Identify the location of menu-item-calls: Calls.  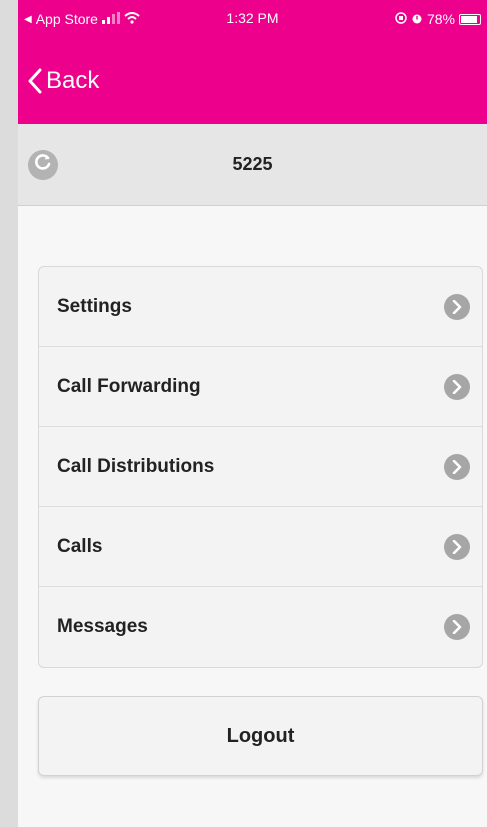
(260, 547).